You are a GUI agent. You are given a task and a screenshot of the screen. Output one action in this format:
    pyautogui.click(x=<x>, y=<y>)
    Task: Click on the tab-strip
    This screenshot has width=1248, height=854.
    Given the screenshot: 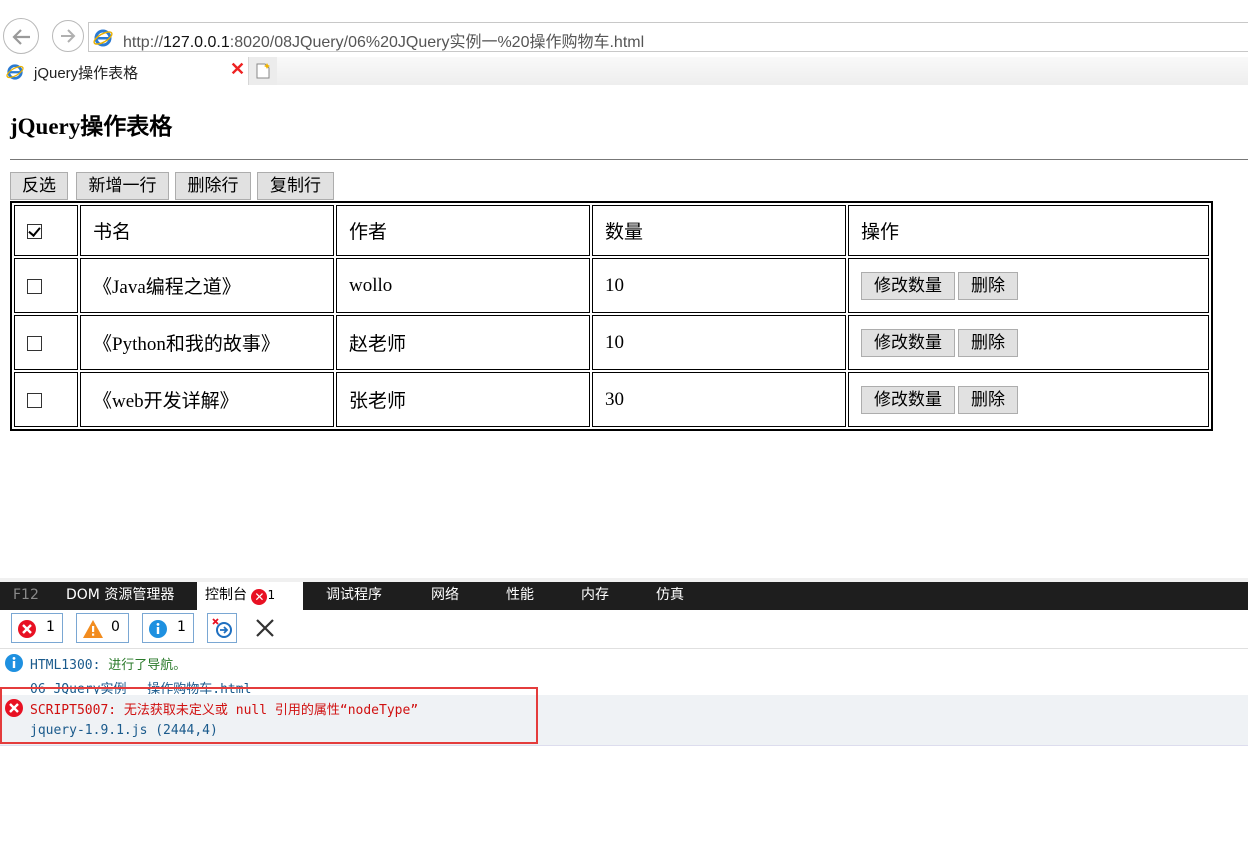 What is the action you would take?
    pyautogui.click(x=762, y=71)
    